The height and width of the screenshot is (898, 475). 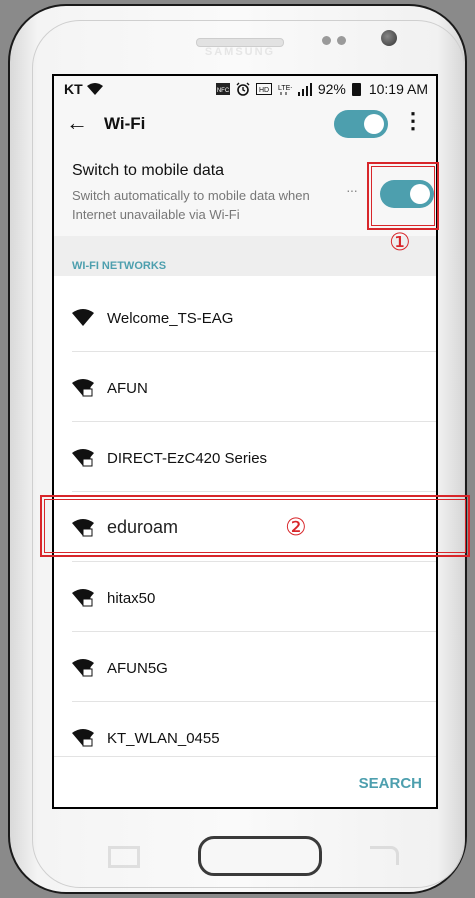 I want to click on section-header: WI-FI NETWORKS, so click(x=245, y=256).